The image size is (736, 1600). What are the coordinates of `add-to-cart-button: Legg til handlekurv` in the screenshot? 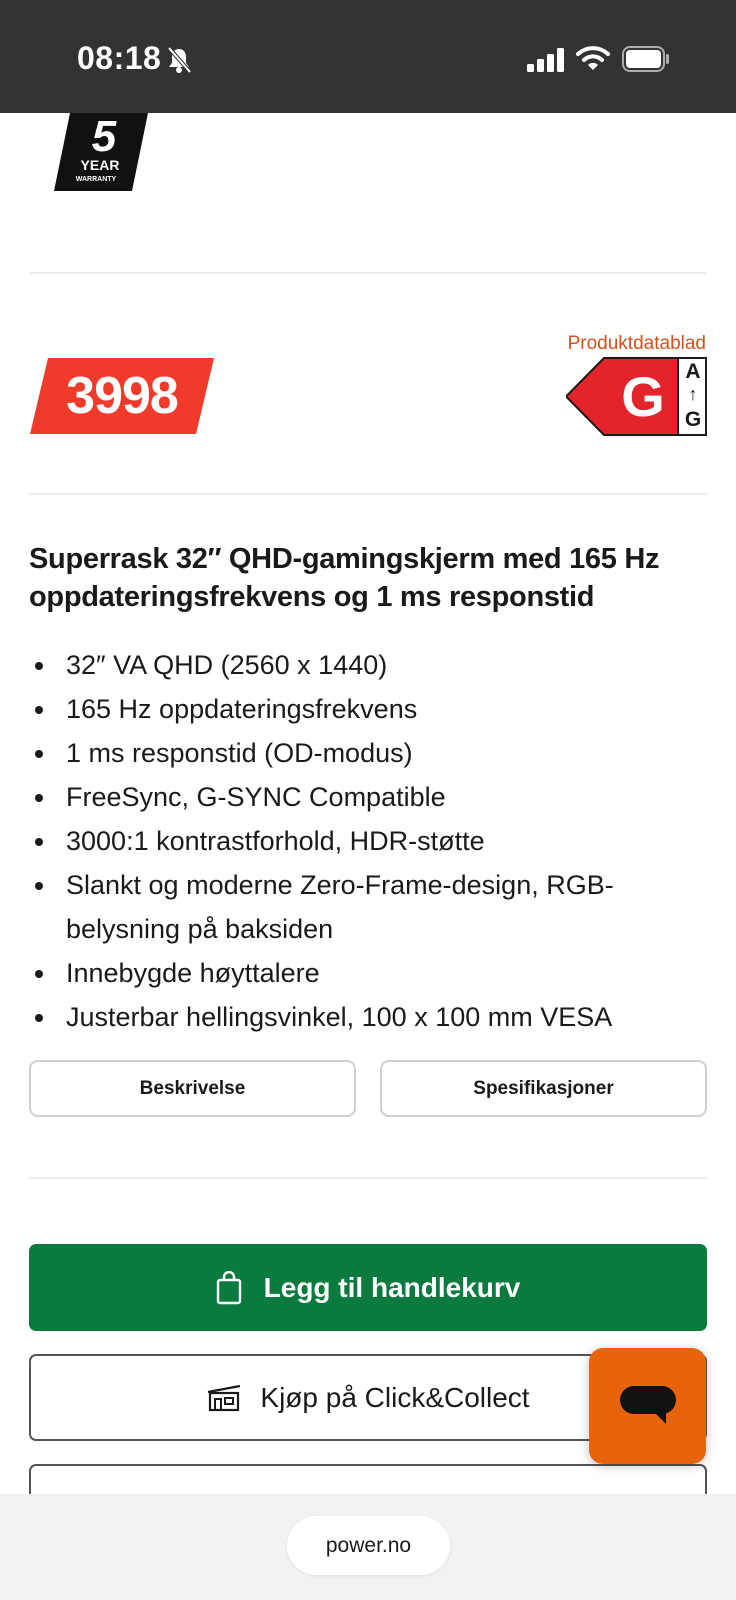 It's located at (368, 1287).